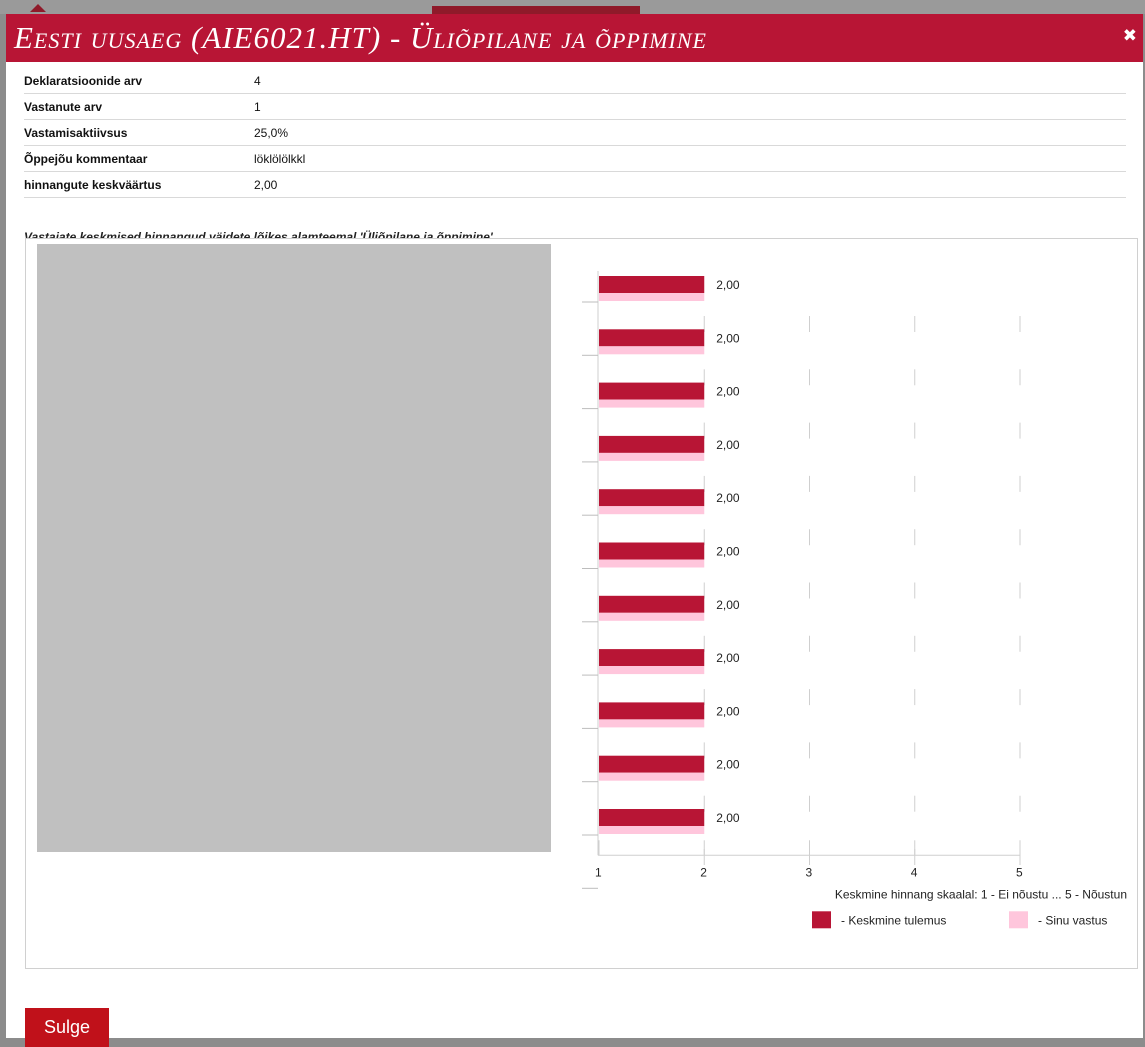 The width and height of the screenshot is (1145, 1047). Describe the element at coordinates (76, 132) in the screenshot. I see `stat-label: Vastamisaktiivsus` at that location.